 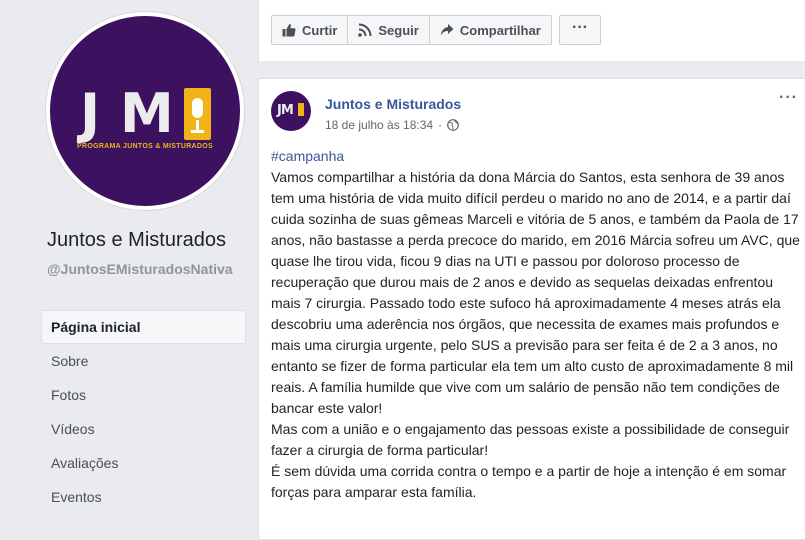 What do you see at coordinates (143, 361) in the screenshot?
I see `nav-item-sobre: Sobre` at bounding box center [143, 361].